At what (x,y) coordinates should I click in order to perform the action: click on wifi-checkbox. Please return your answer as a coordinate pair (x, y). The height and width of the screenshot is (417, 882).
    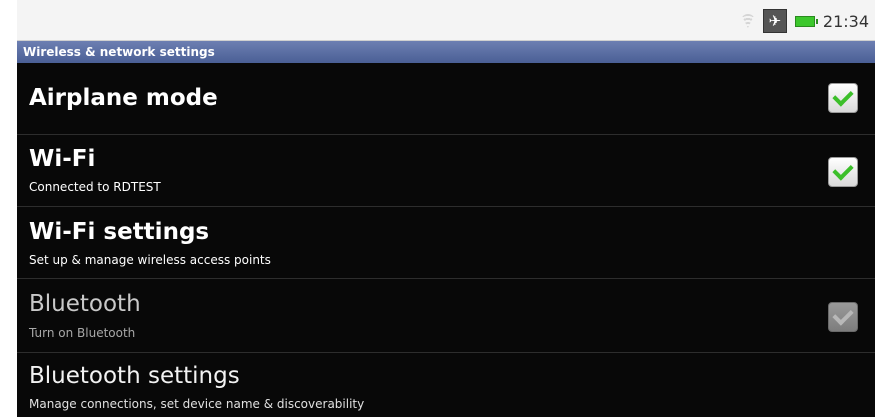
    Looking at the image, I should click on (843, 172).